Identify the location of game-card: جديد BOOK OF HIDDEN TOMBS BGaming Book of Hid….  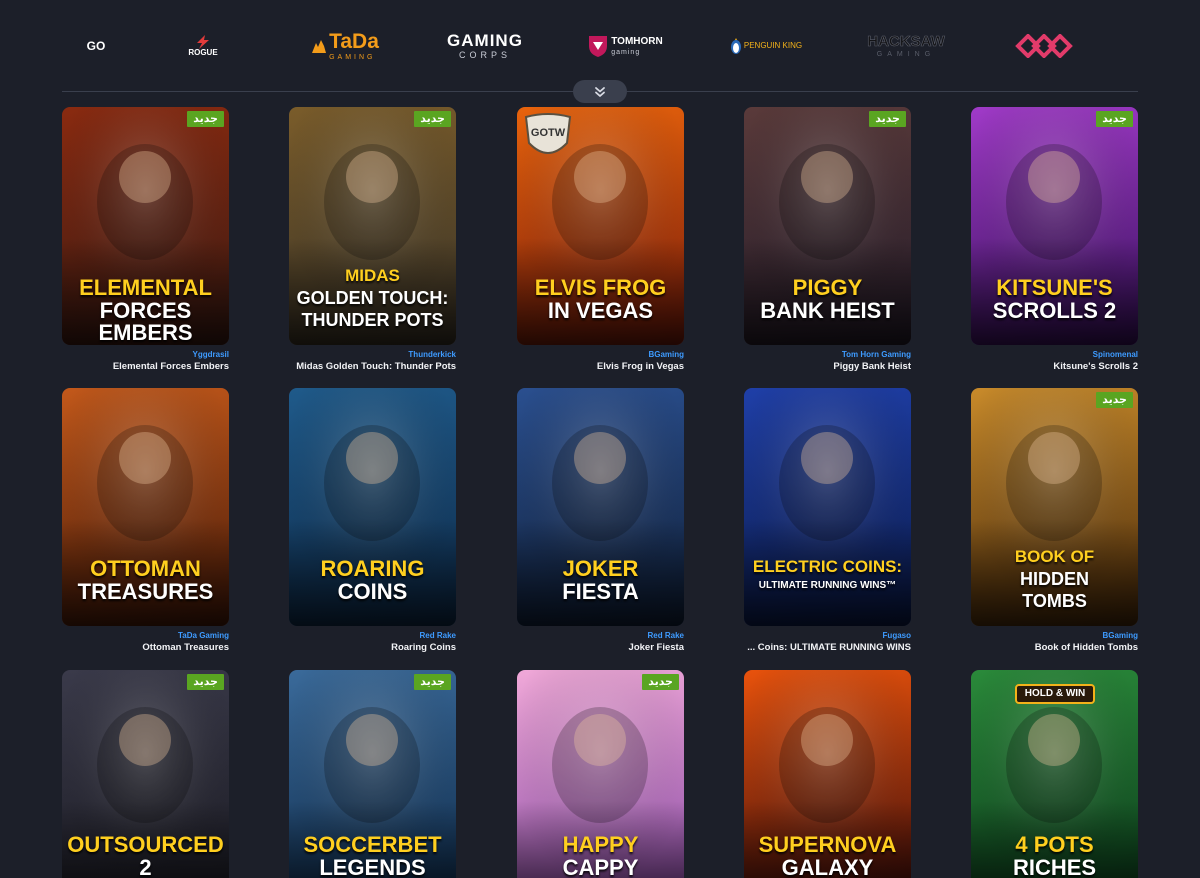
(1054, 520).